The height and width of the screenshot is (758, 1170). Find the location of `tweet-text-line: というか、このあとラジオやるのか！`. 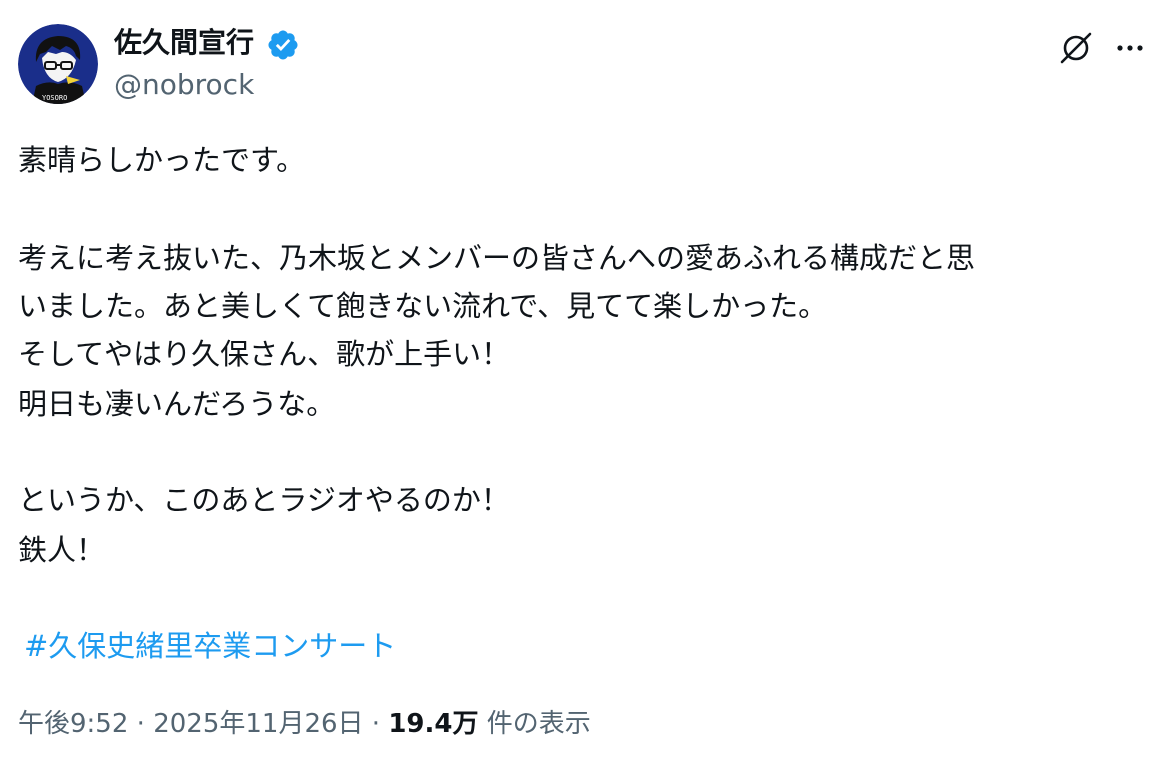

tweet-text-line: というか、このあとラジオやるのか！ is located at coordinates (264, 500).